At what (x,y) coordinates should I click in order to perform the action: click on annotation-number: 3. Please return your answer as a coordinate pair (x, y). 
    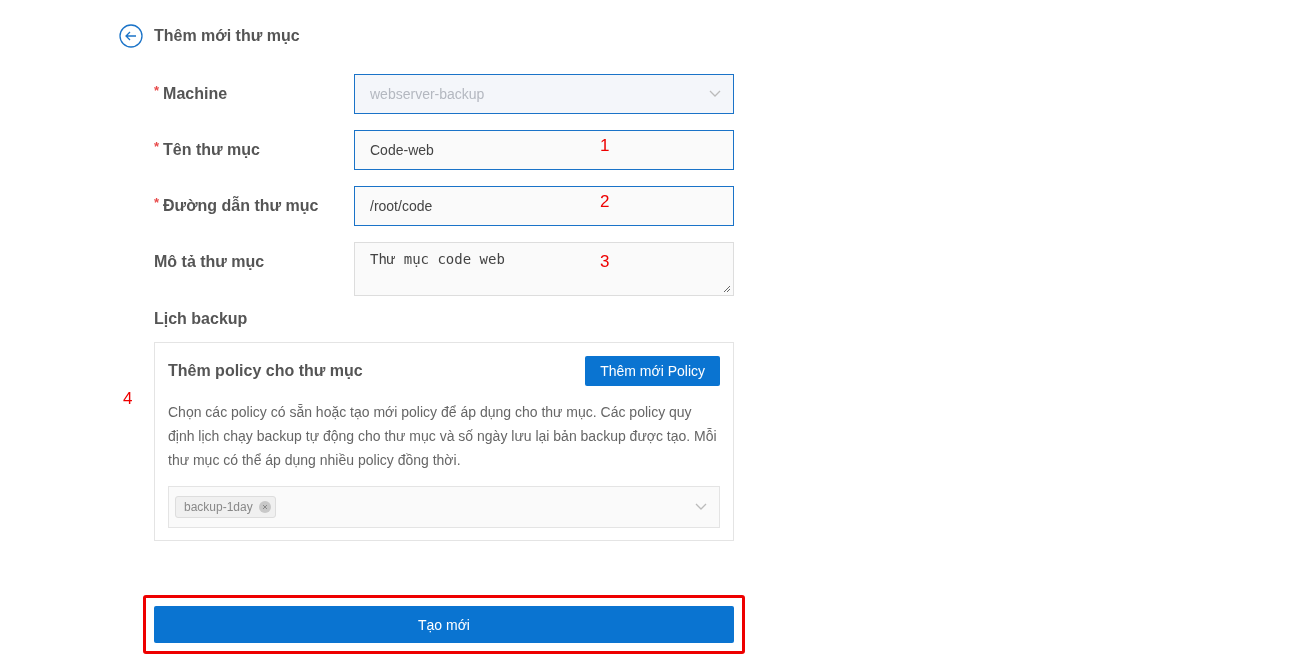
    Looking at the image, I should click on (605, 262).